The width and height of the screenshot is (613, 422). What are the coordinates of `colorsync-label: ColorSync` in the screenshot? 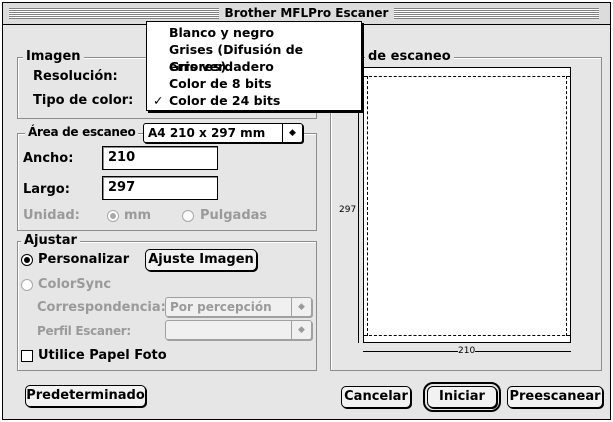 It's located at (75, 284).